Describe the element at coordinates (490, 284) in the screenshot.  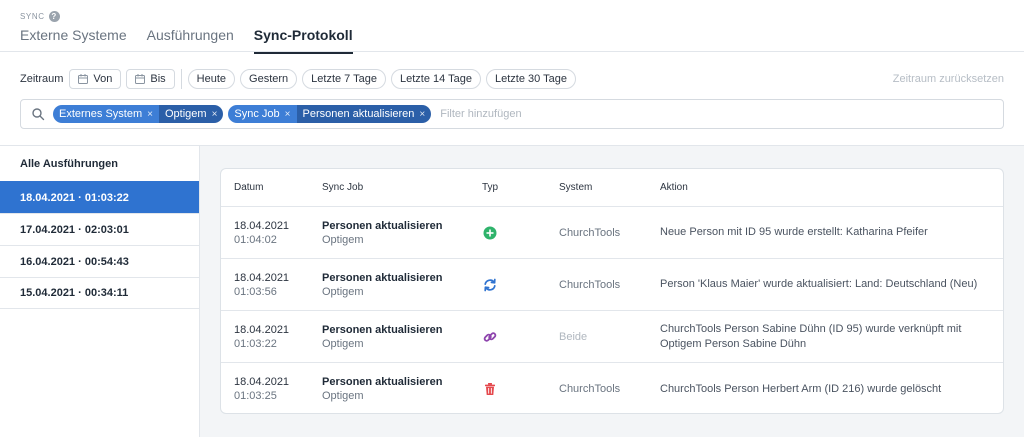
I see `sync-icon` at that location.